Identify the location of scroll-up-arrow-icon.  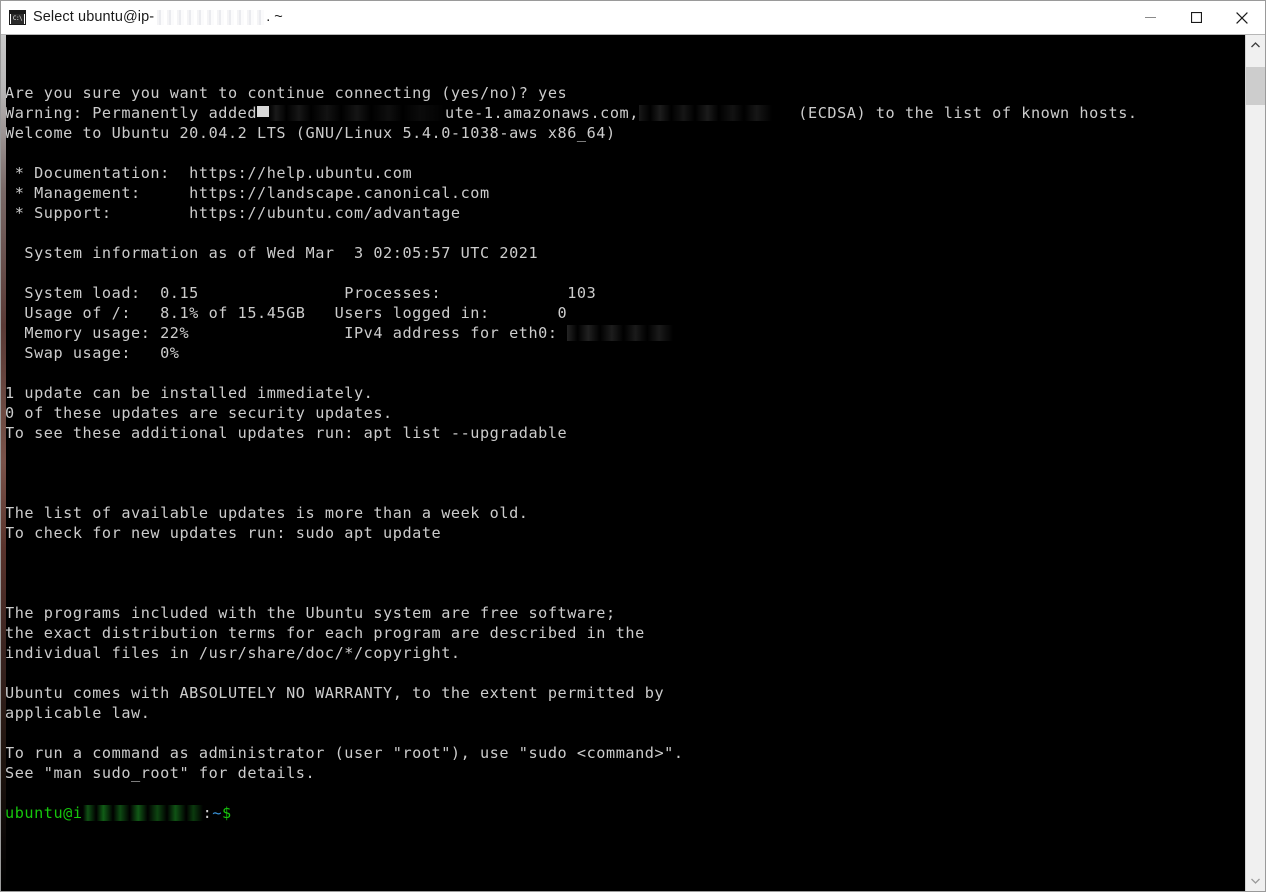
(1255, 45).